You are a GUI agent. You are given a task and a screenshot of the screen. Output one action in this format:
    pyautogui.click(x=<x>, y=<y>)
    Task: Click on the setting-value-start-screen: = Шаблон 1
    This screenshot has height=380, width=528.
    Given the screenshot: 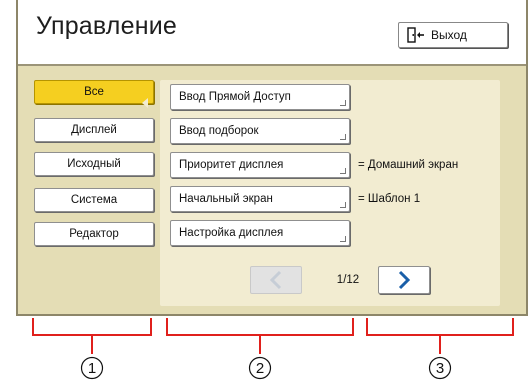 What is the action you would take?
    pyautogui.click(x=389, y=199)
    